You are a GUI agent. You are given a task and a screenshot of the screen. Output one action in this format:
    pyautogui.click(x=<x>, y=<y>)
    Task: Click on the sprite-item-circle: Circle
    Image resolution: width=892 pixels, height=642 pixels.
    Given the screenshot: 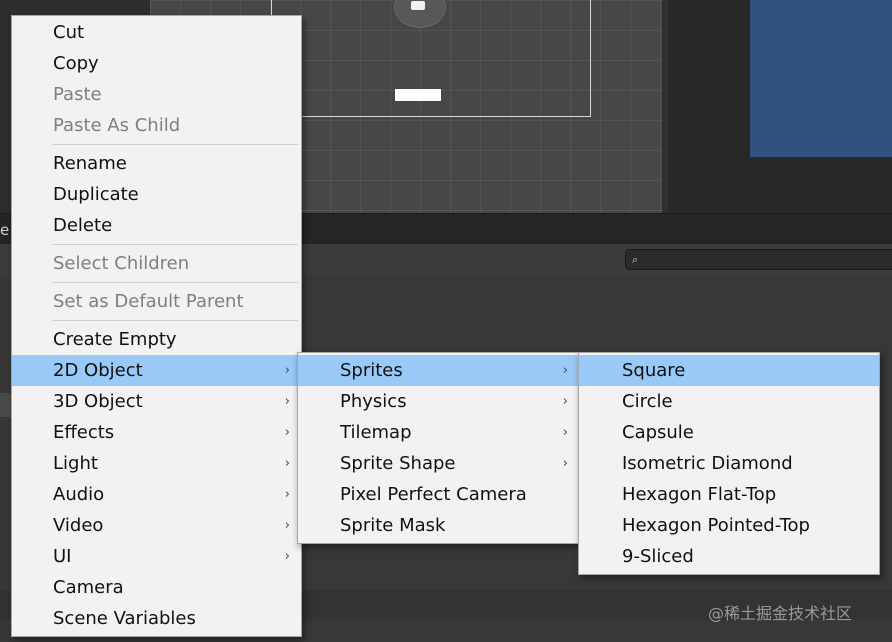 What is the action you would take?
    pyautogui.click(x=729, y=401)
    